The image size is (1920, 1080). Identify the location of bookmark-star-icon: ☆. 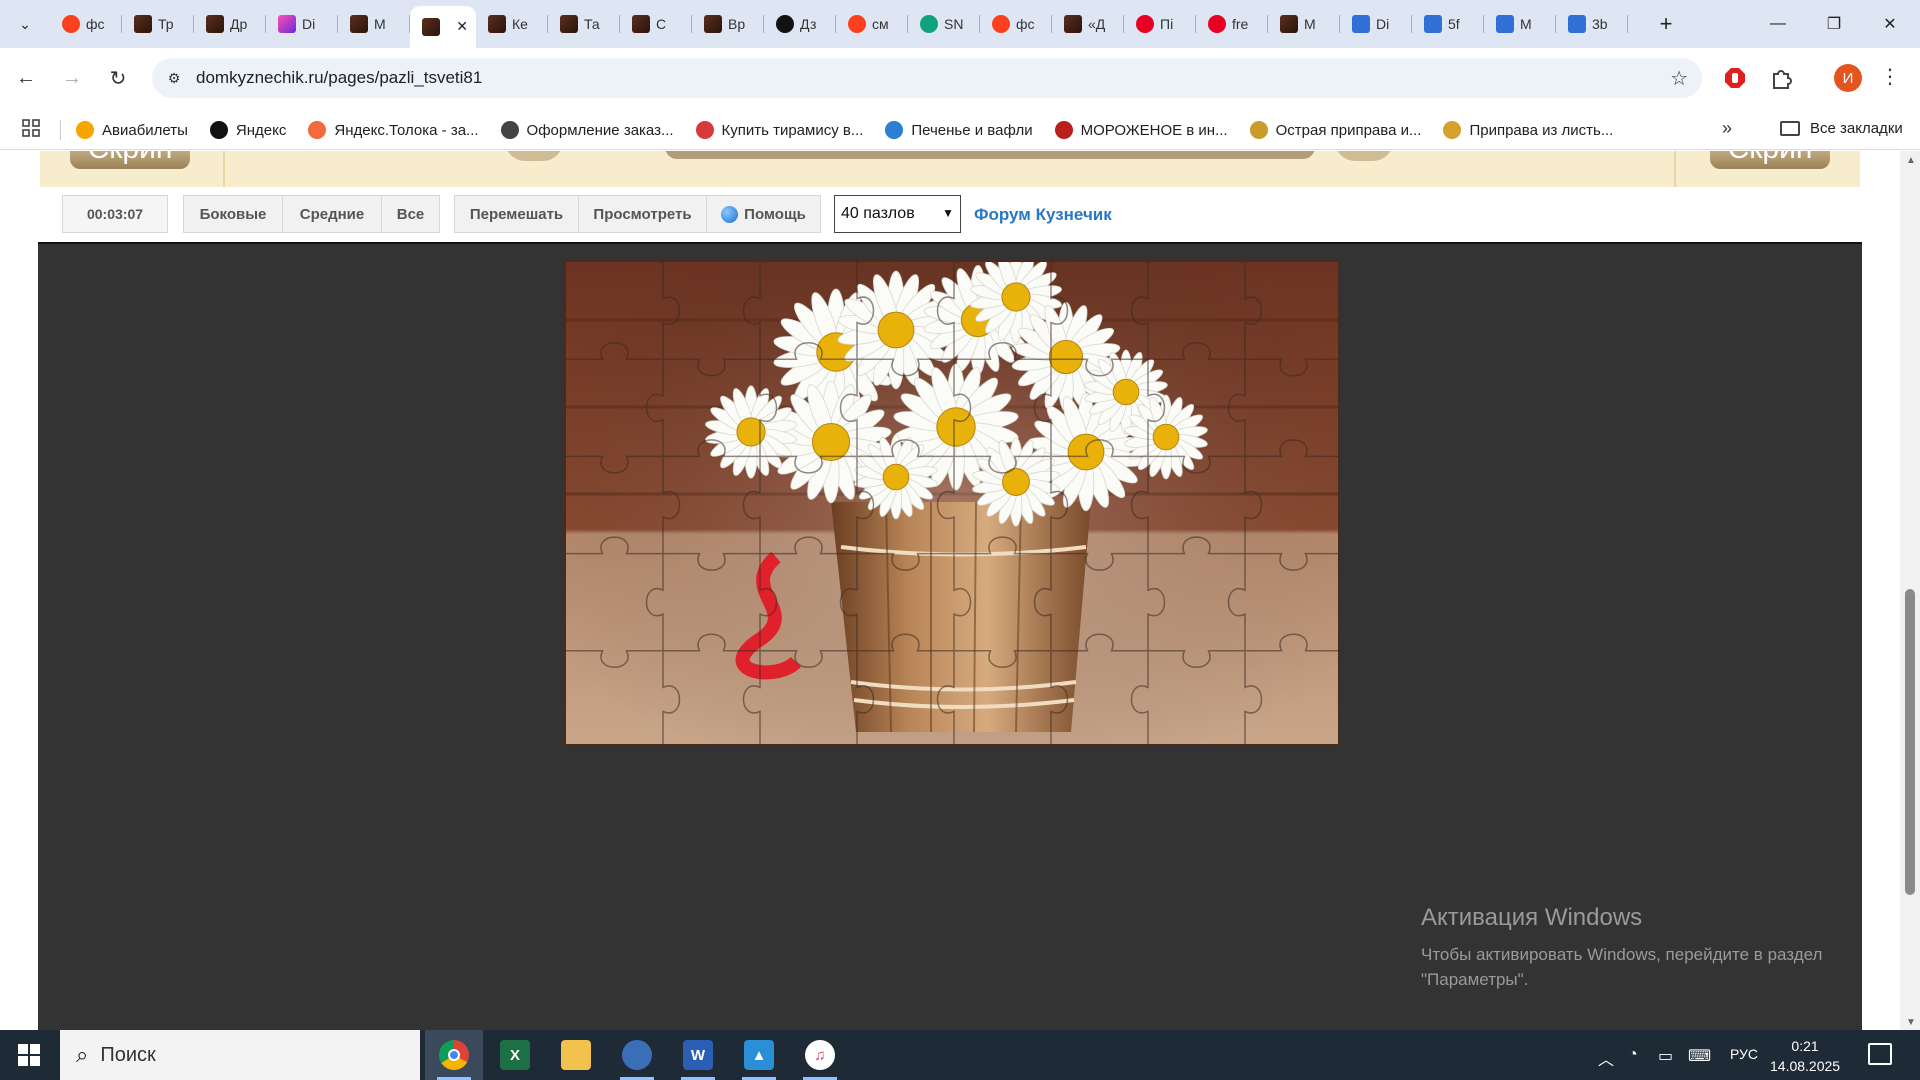
(1679, 78).